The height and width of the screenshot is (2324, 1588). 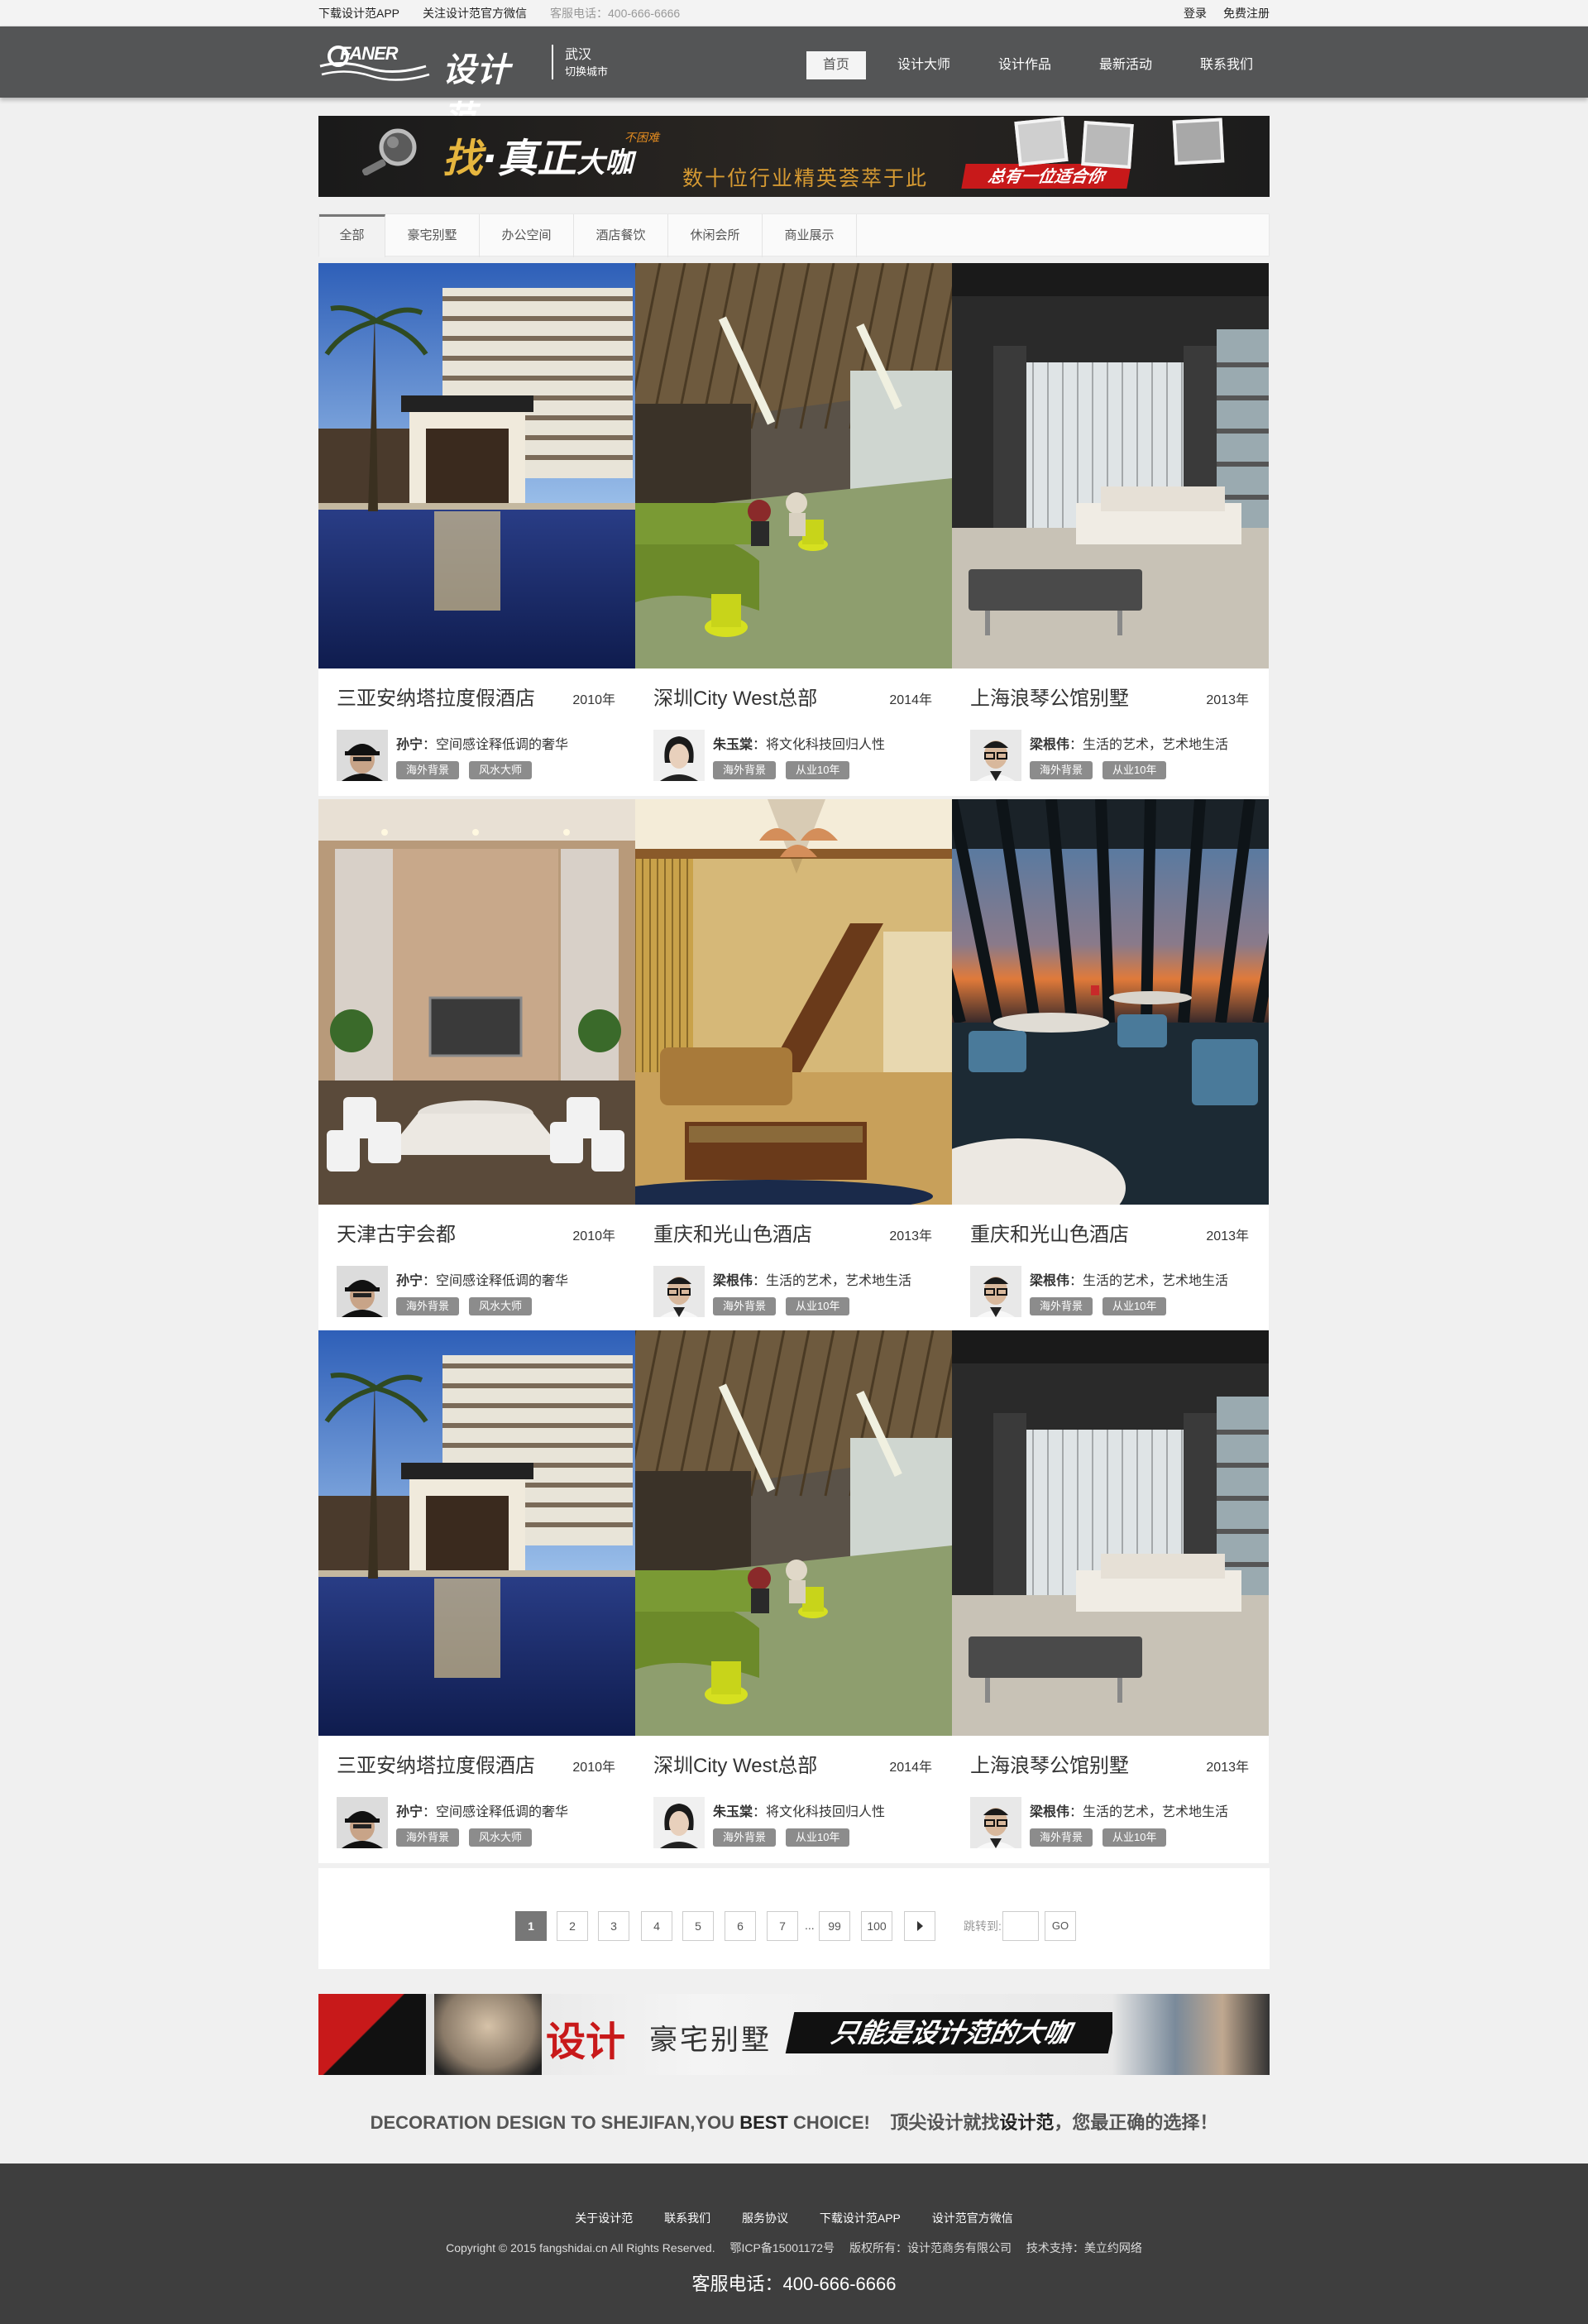 I want to click on banner-design-word: 设计, so click(x=586, y=2042).